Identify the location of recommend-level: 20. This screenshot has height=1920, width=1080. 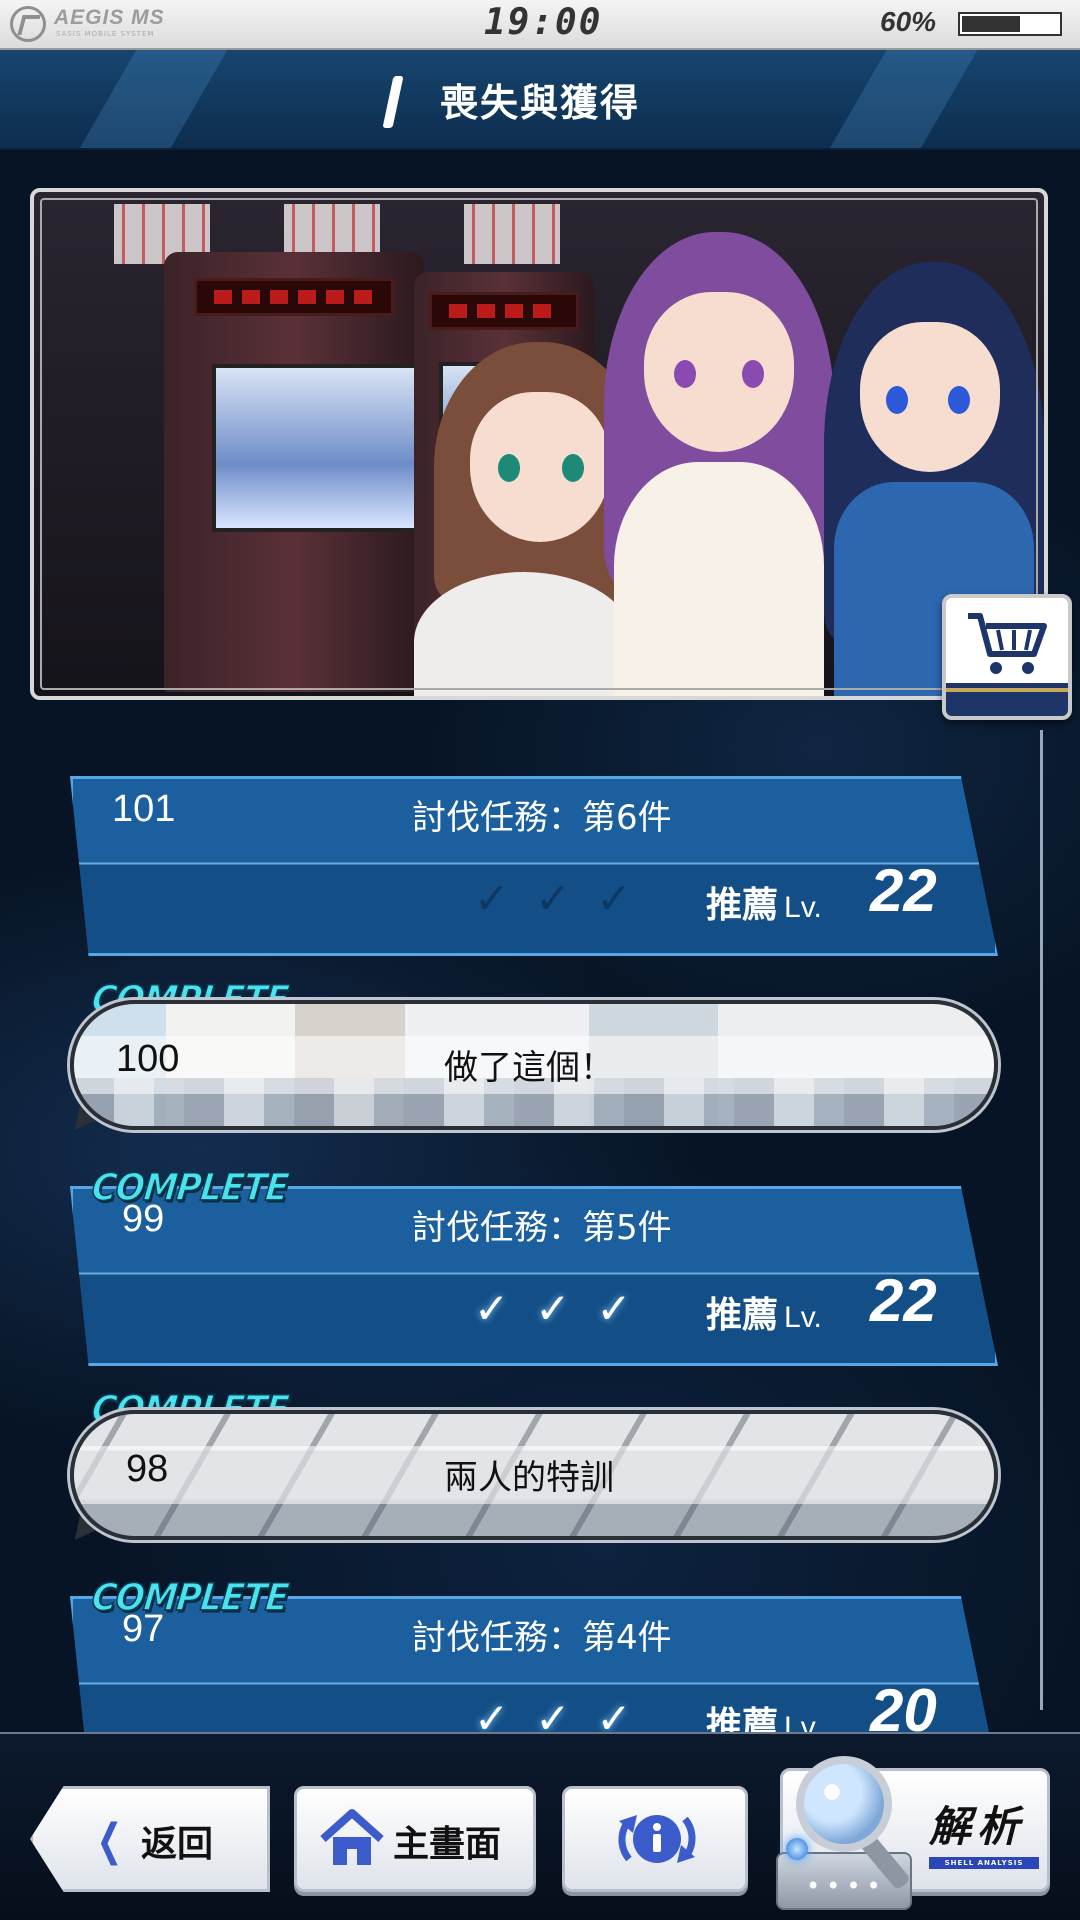
(903, 1704).